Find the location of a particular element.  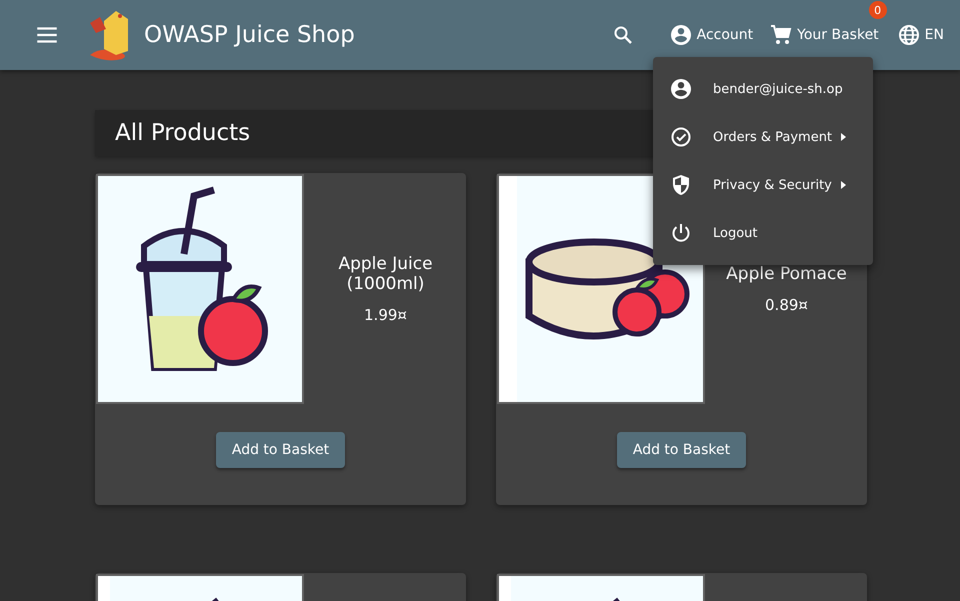

product-price: 1.99¤ is located at coordinates (385, 315).